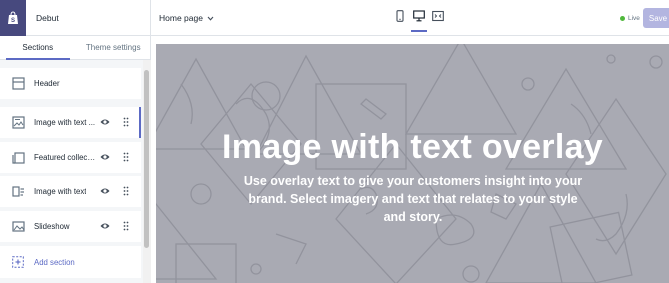 Image resolution: width=669 pixels, height=283 pixels. What do you see at coordinates (412, 147) in the screenshot?
I see `hero-heading: Image with text overlay` at bounding box center [412, 147].